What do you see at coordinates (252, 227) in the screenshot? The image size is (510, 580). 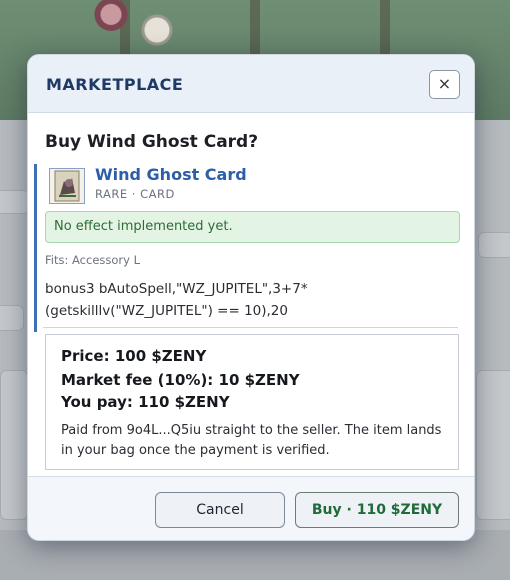 I see `effect-notice: No effect implemented yet.` at bounding box center [252, 227].